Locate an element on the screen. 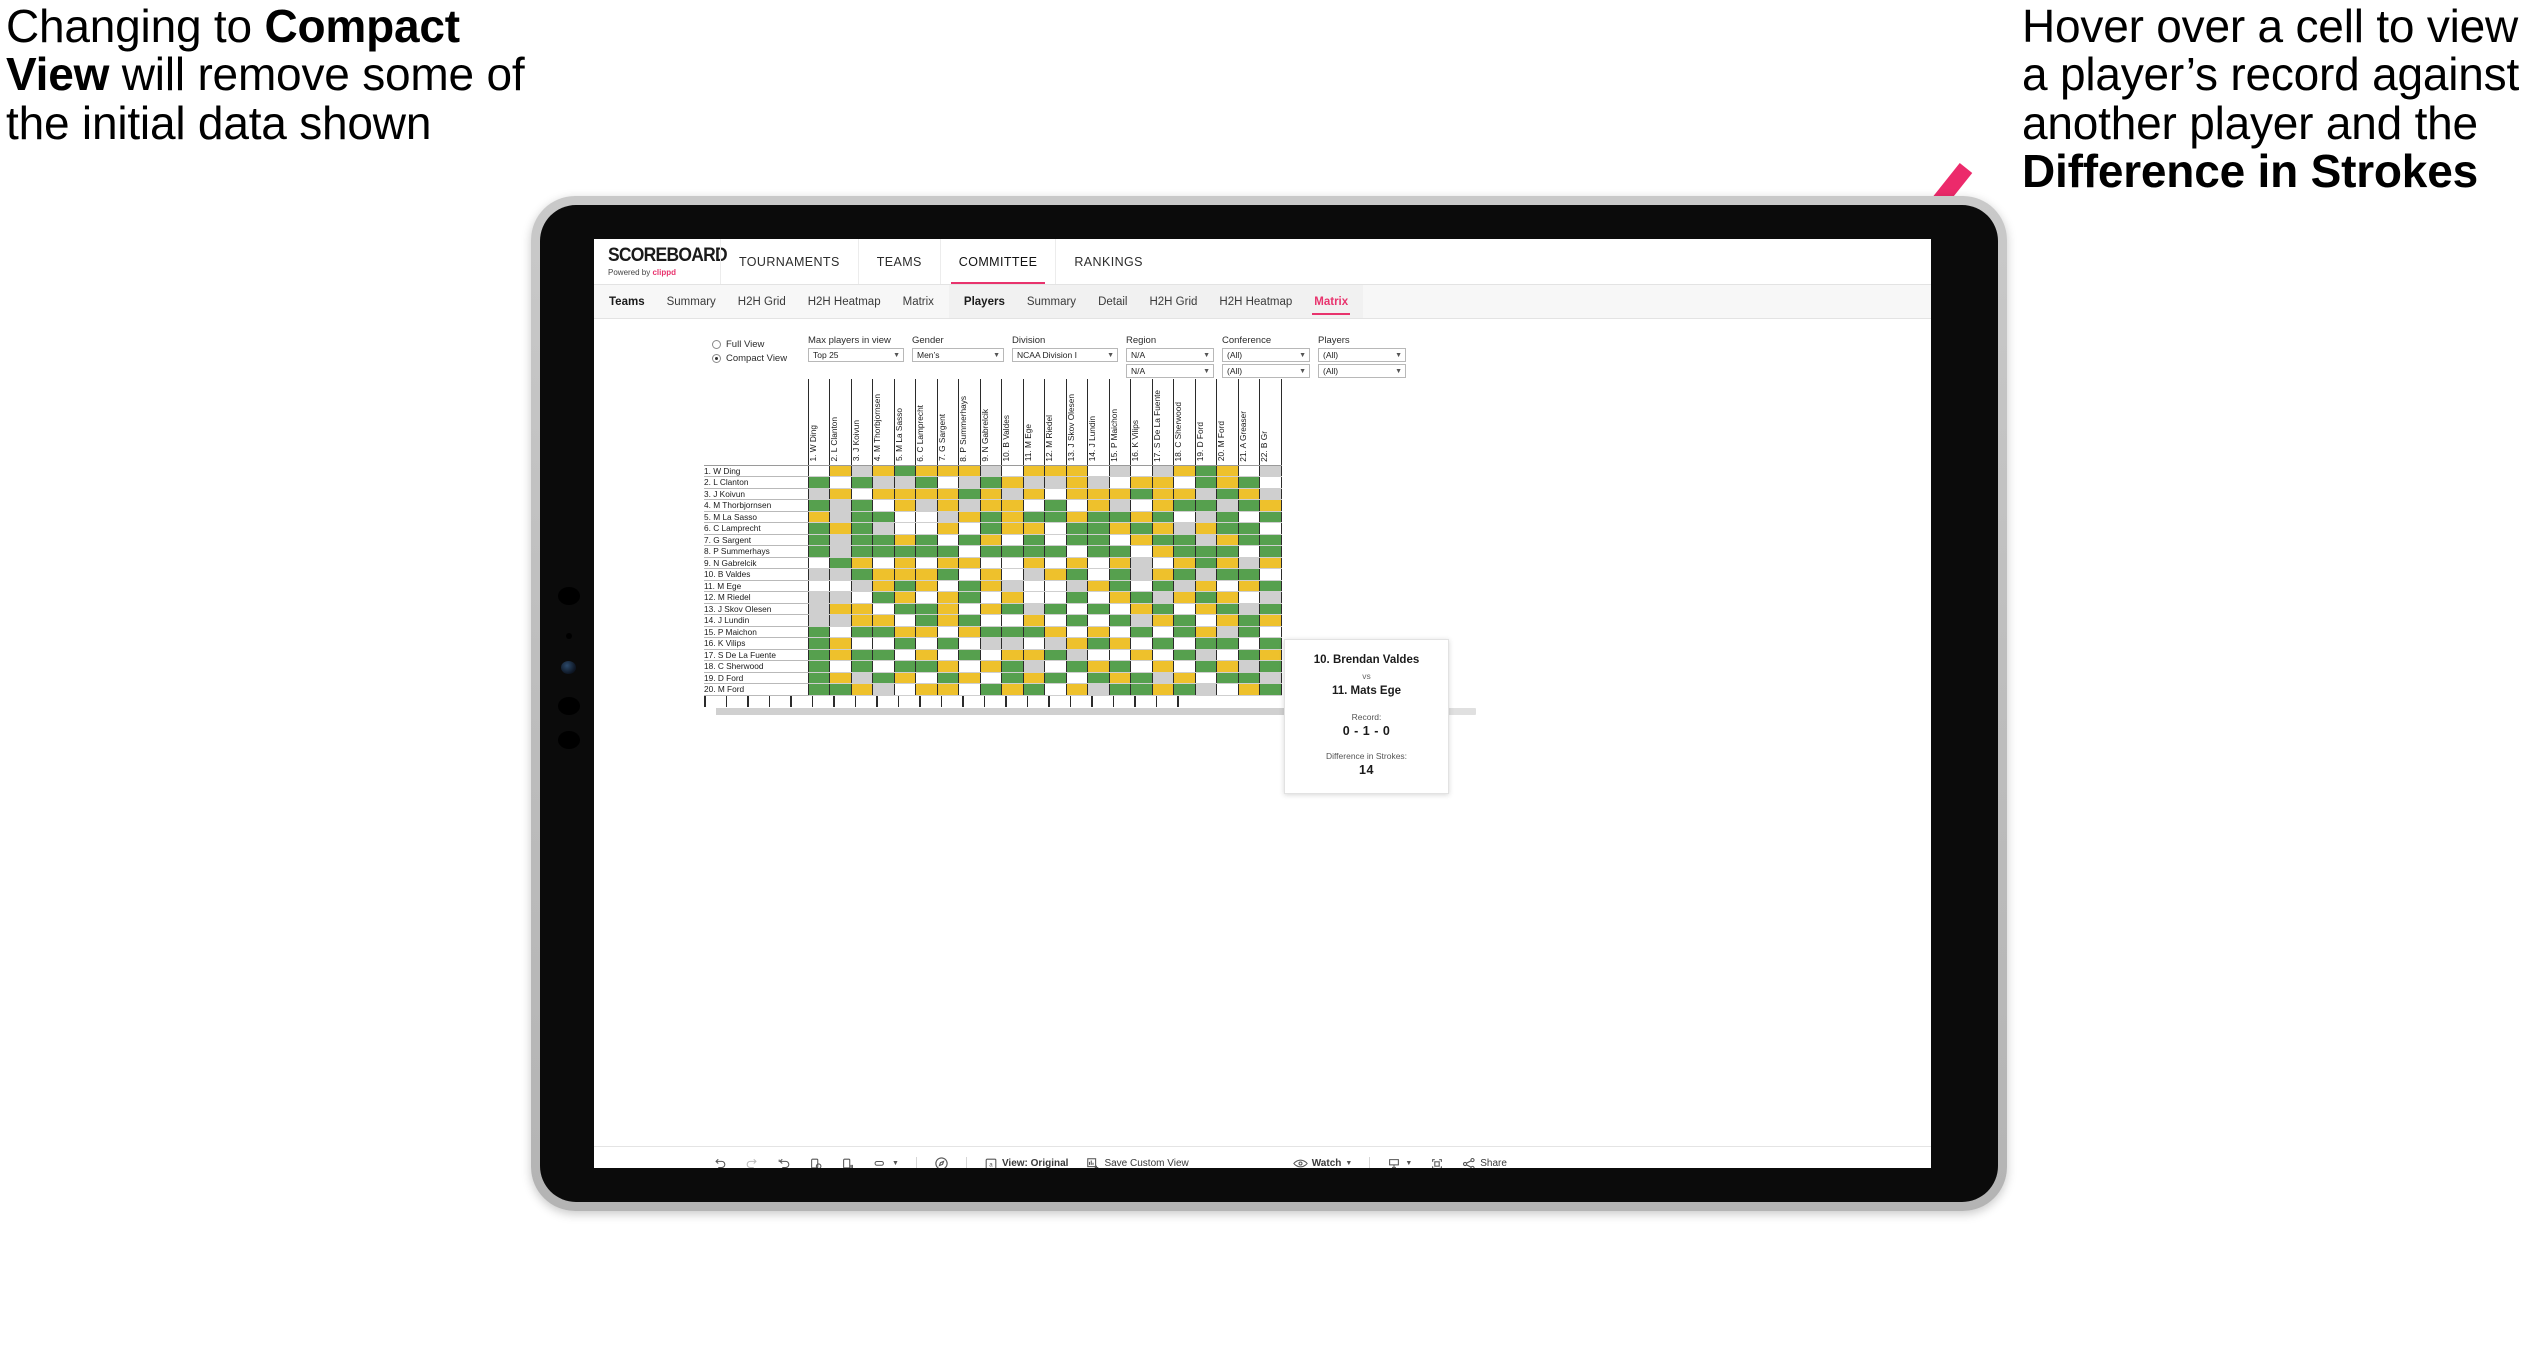  subnav-players-h2h-grid: H2H Grid is located at coordinates (1173, 302).